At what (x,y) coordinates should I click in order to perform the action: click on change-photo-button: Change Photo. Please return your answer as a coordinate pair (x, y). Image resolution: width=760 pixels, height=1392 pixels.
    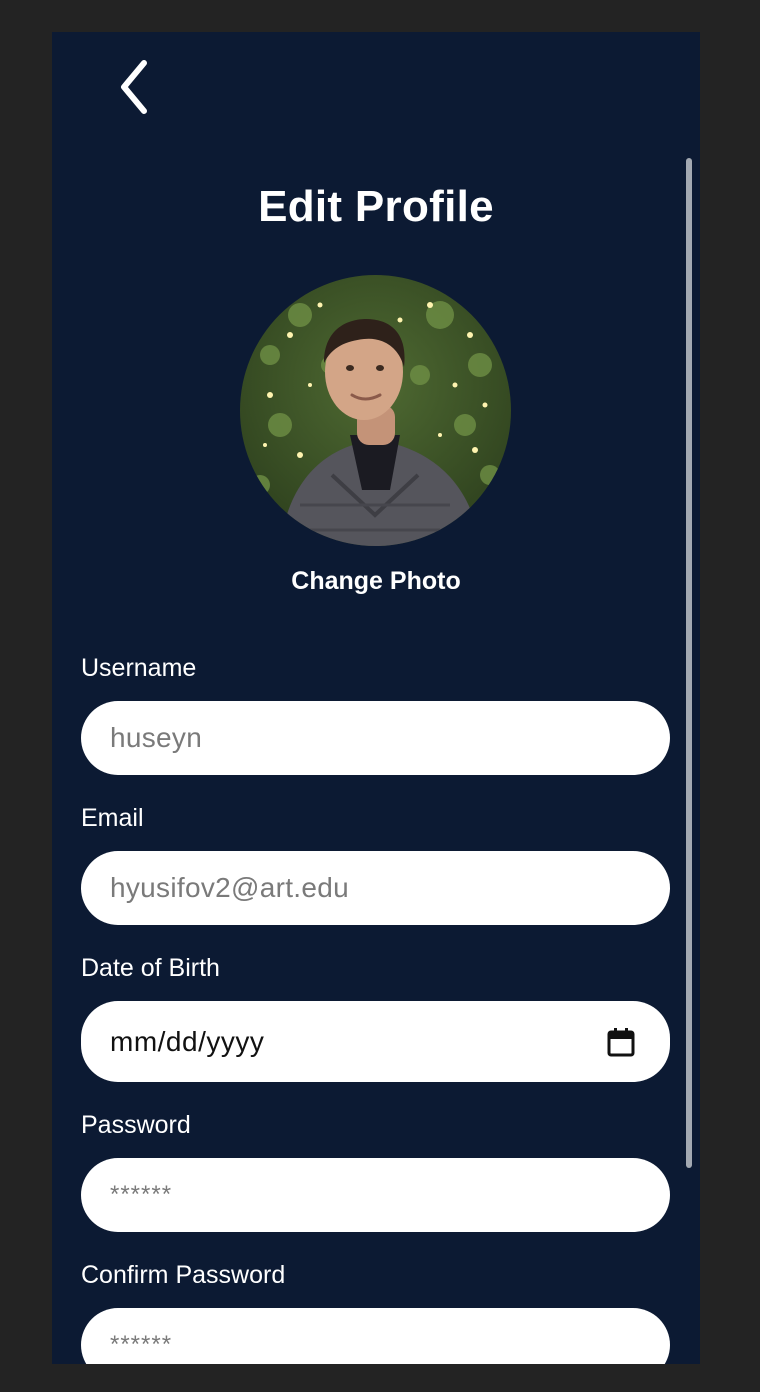
    Looking at the image, I should click on (376, 581).